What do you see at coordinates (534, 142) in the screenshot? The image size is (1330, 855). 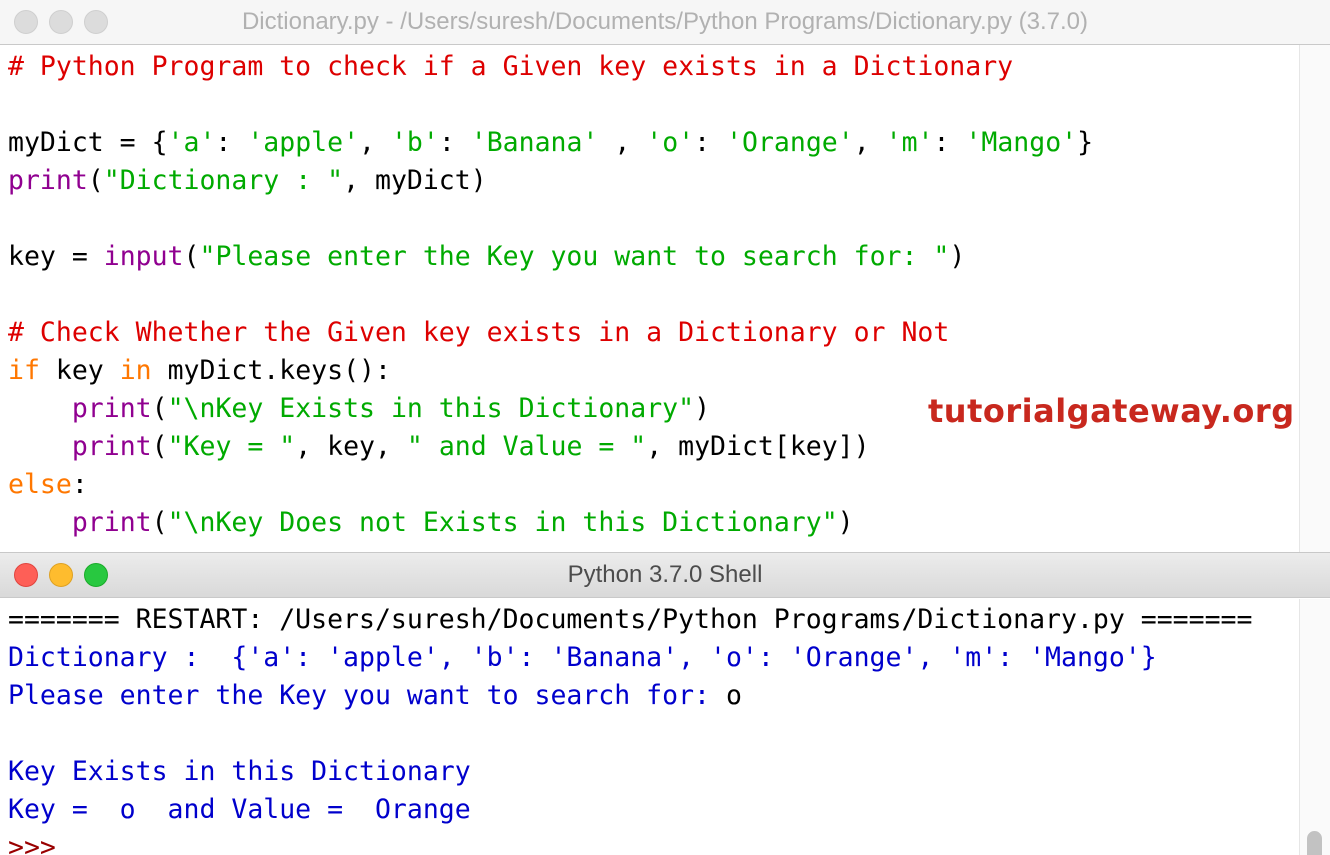 I see `code-token: 'Banana'` at bounding box center [534, 142].